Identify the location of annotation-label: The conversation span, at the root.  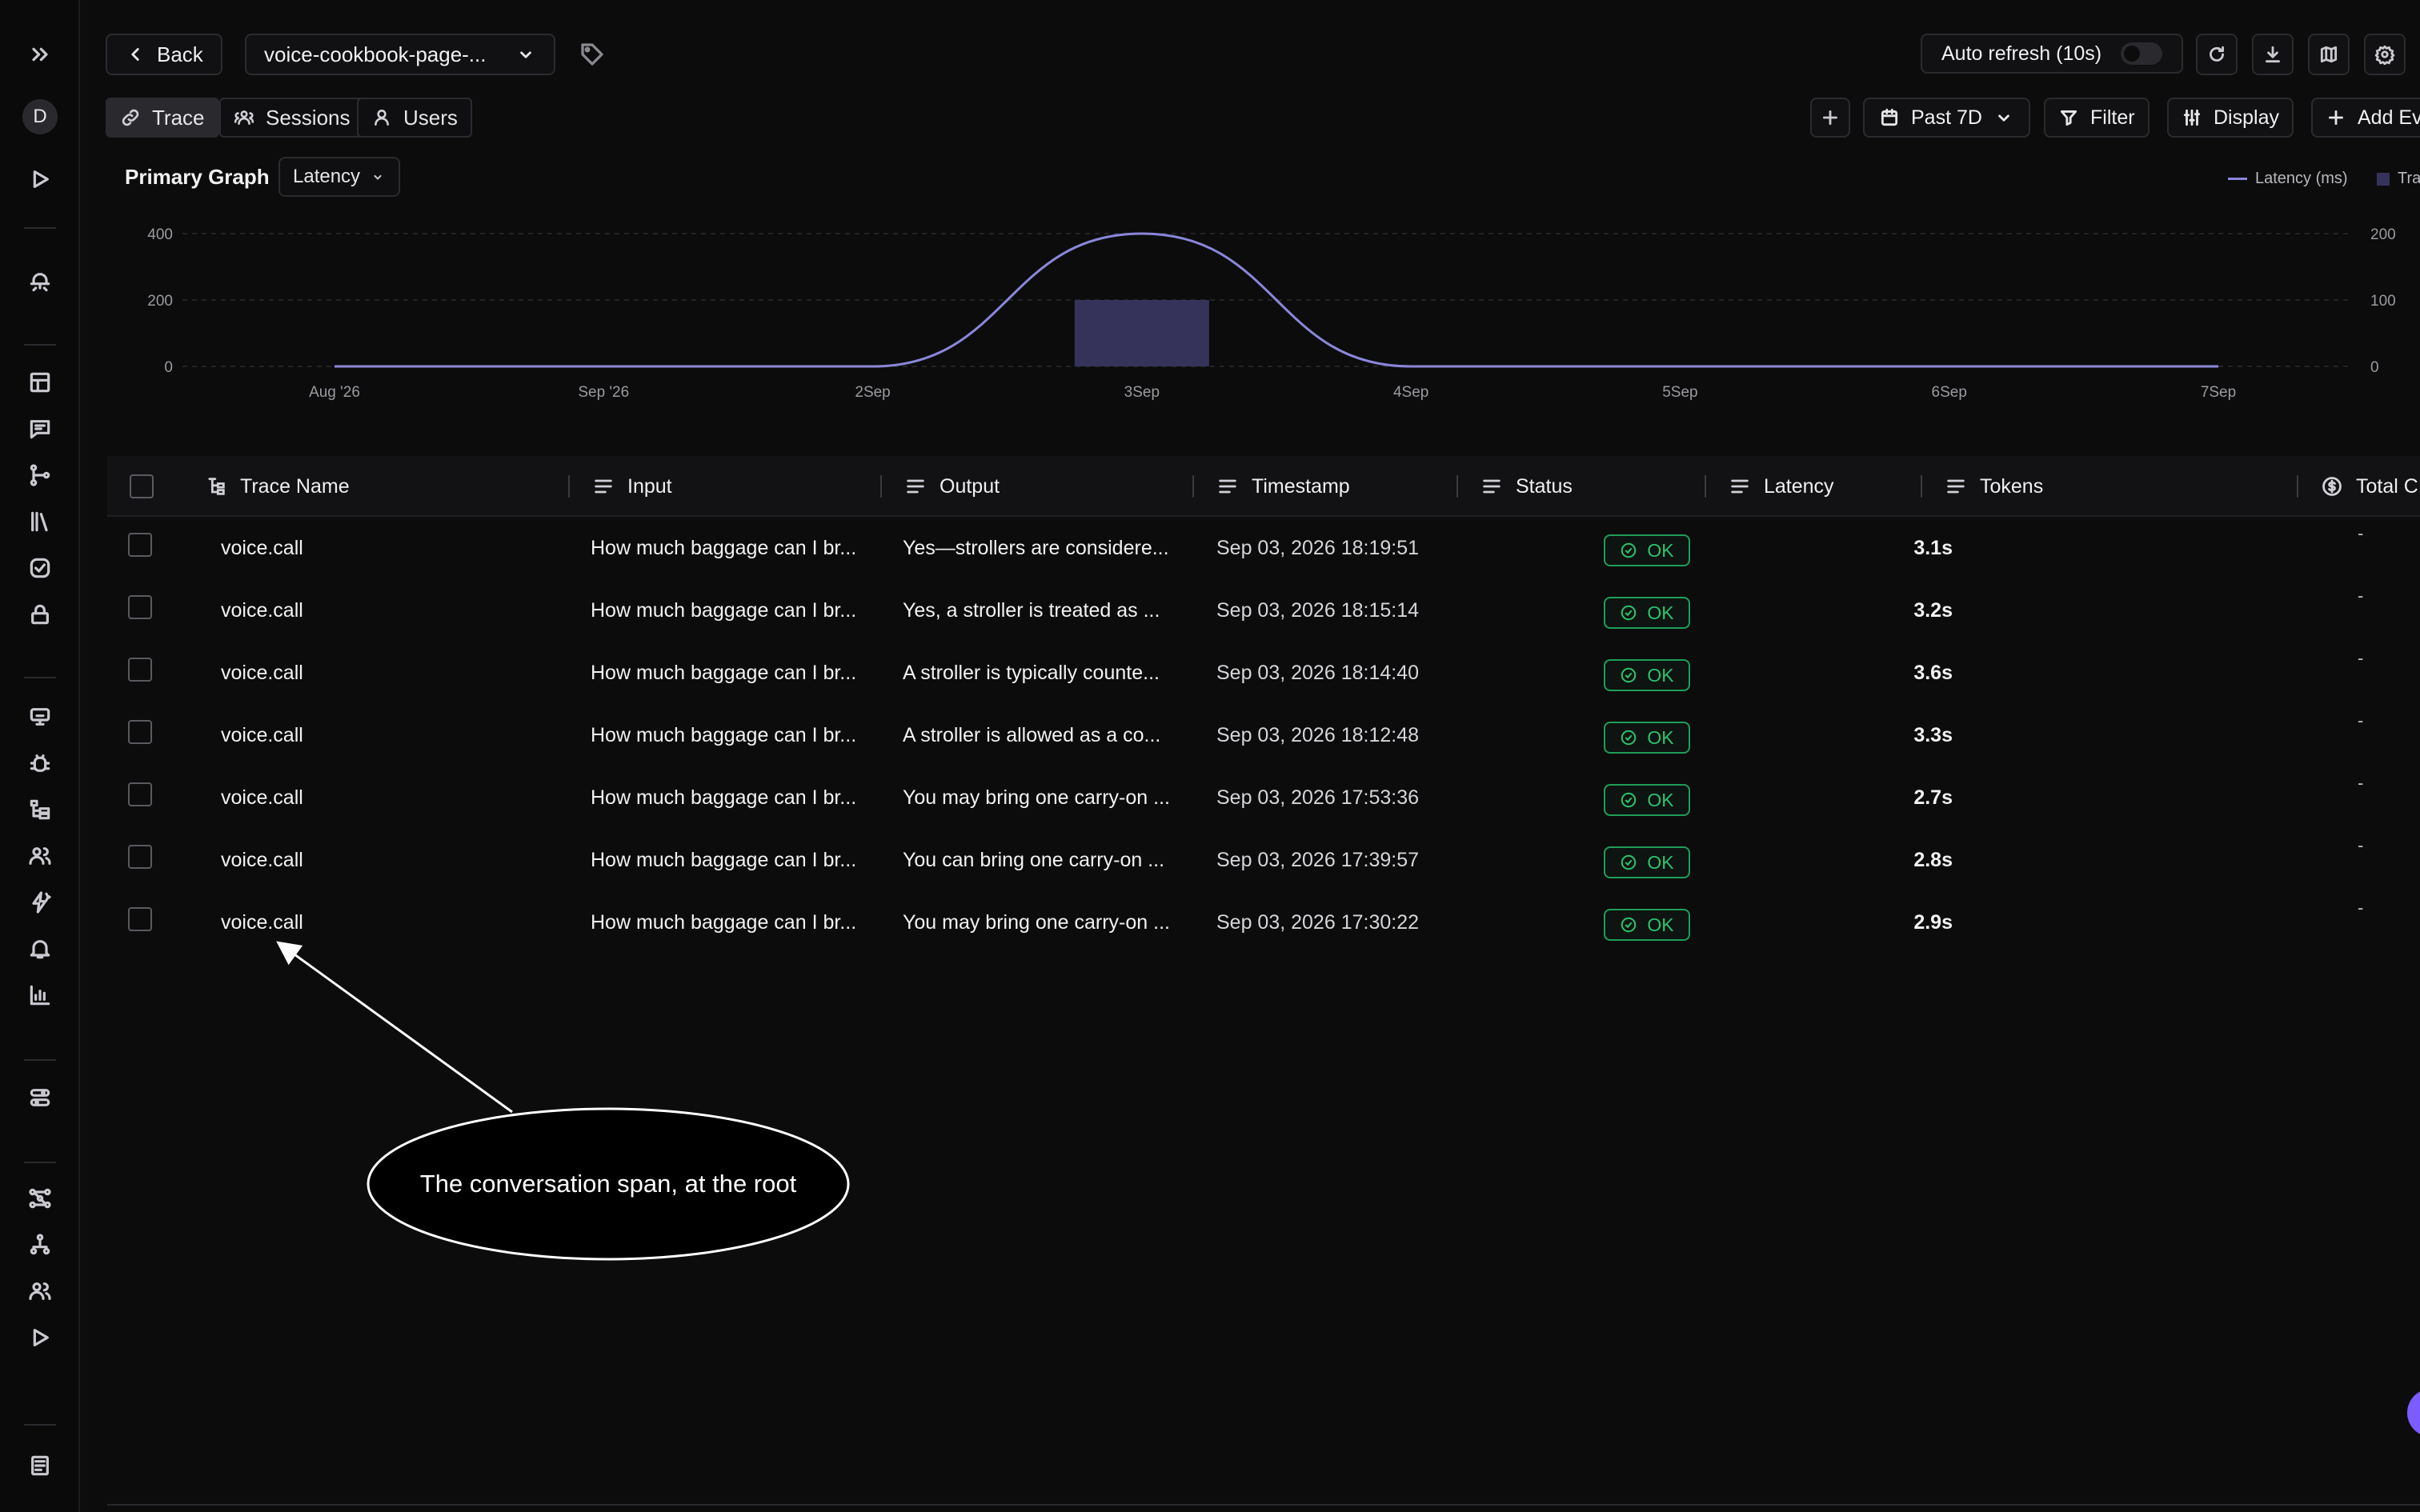
(608, 1184).